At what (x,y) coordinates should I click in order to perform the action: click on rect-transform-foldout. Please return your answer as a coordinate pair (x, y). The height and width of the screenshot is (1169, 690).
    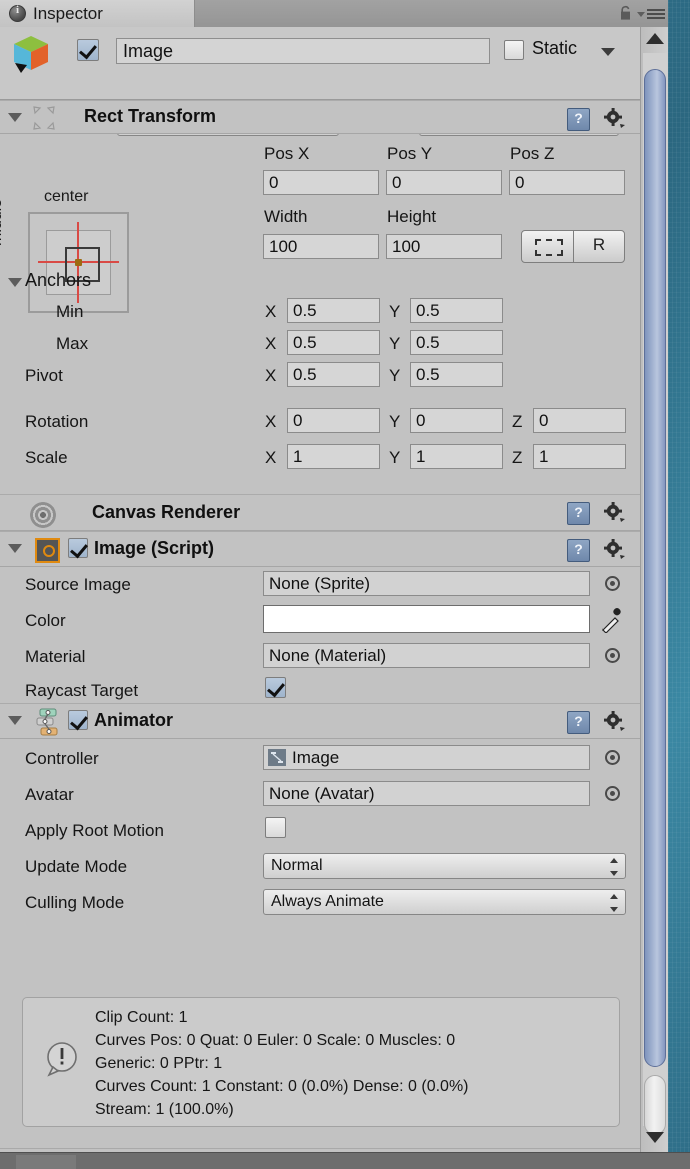
    Looking at the image, I should click on (15, 117).